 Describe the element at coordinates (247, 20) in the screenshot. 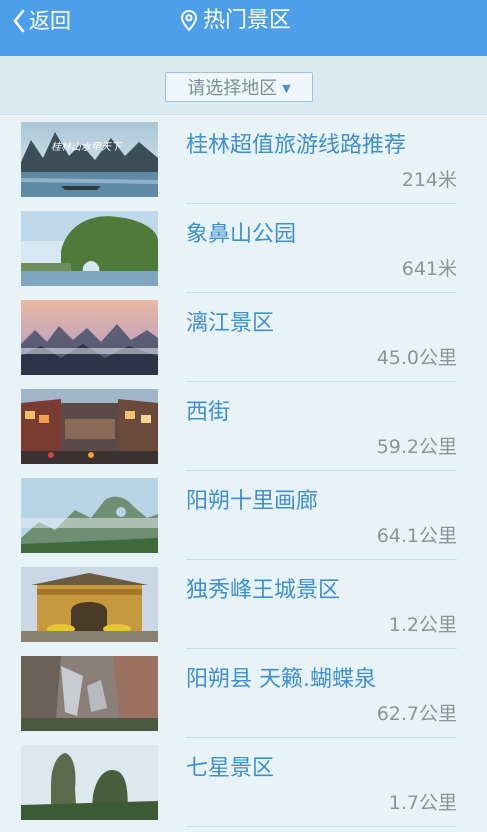

I see `page-title: 热门景区` at that location.